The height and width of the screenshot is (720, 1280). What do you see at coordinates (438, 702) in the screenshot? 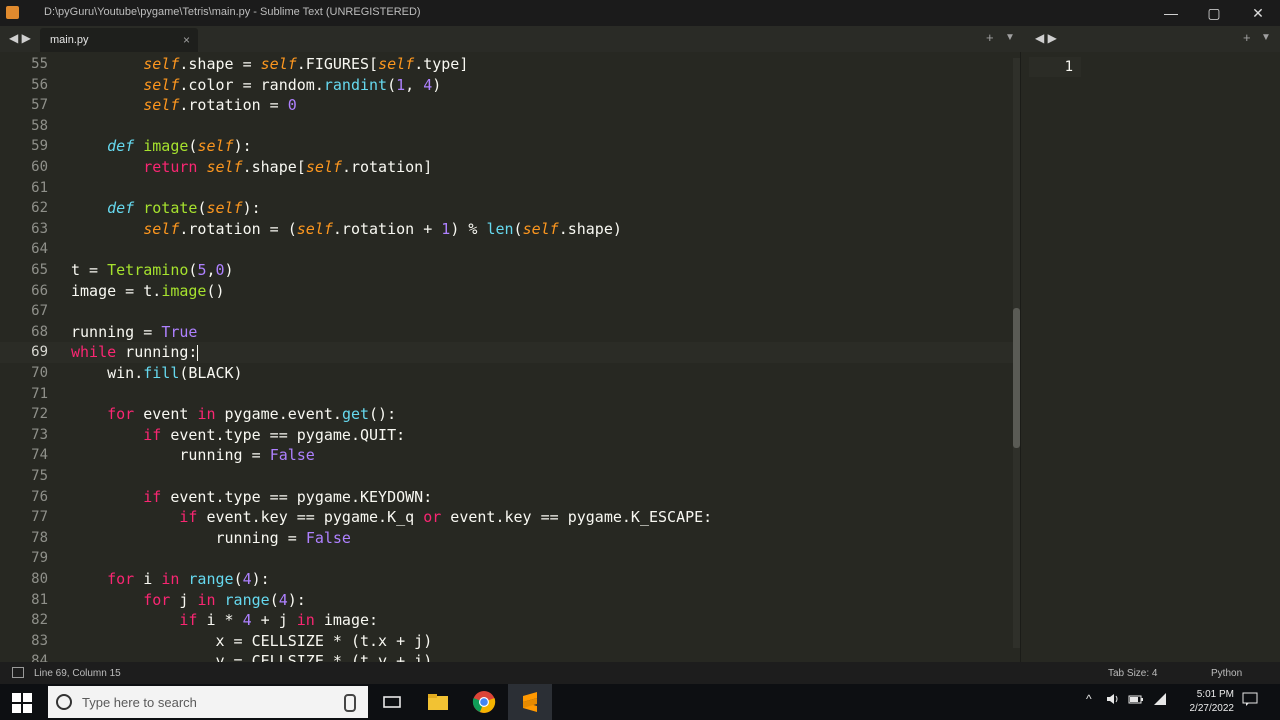
I see `file-explorer-icon` at bounding box center [438, 702].